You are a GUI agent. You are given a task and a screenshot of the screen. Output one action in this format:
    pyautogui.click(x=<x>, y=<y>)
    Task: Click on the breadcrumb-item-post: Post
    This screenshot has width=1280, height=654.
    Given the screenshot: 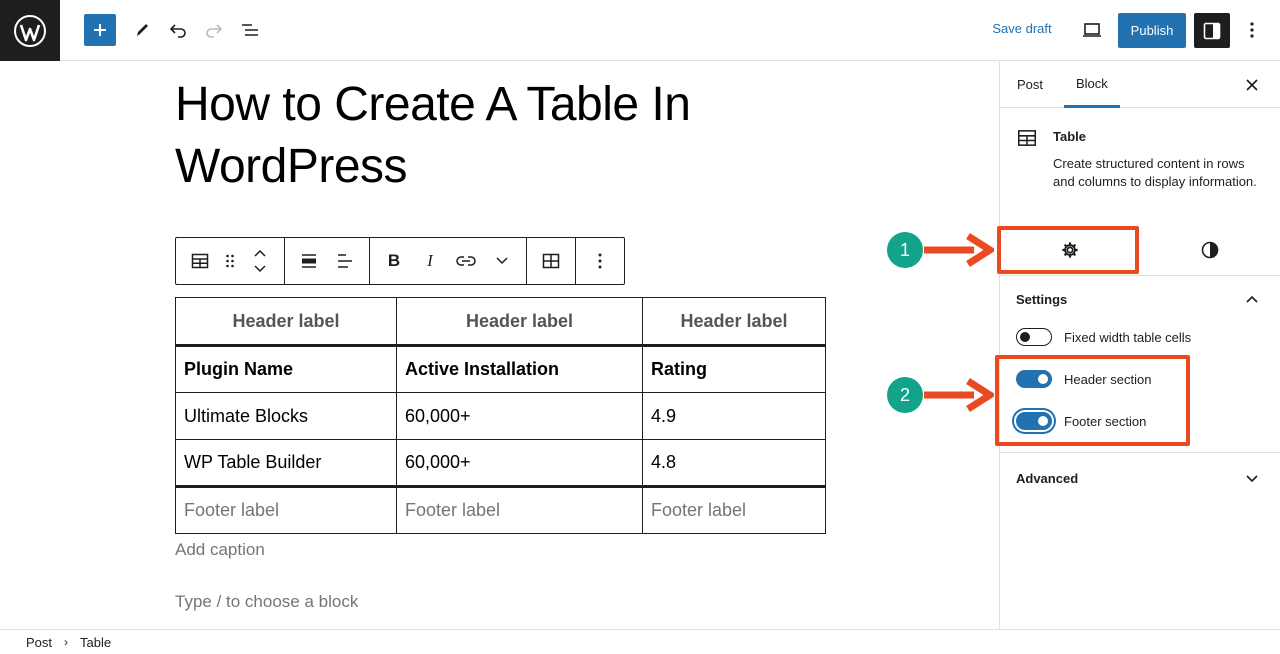 What is the action you would take?
    pyautogui.click(x=39, y=642)
    